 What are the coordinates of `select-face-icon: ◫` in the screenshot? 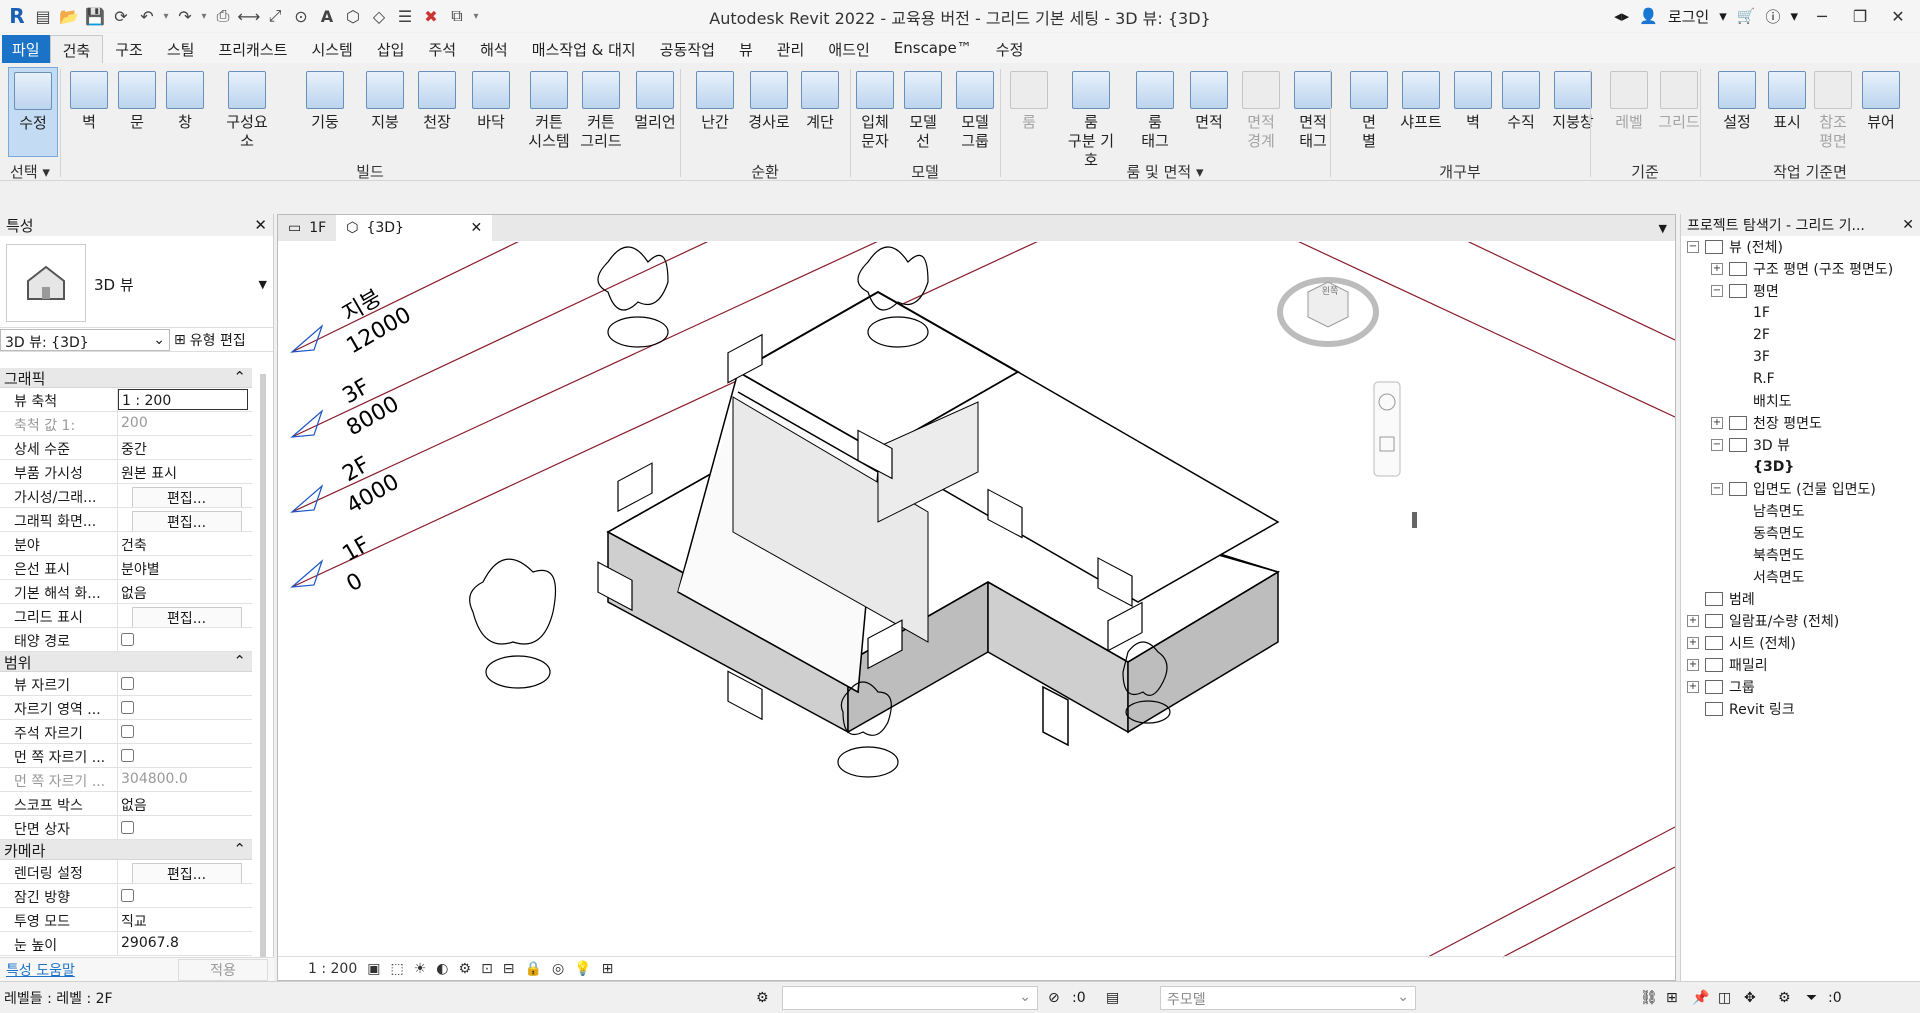 It's located at (1724, 998).